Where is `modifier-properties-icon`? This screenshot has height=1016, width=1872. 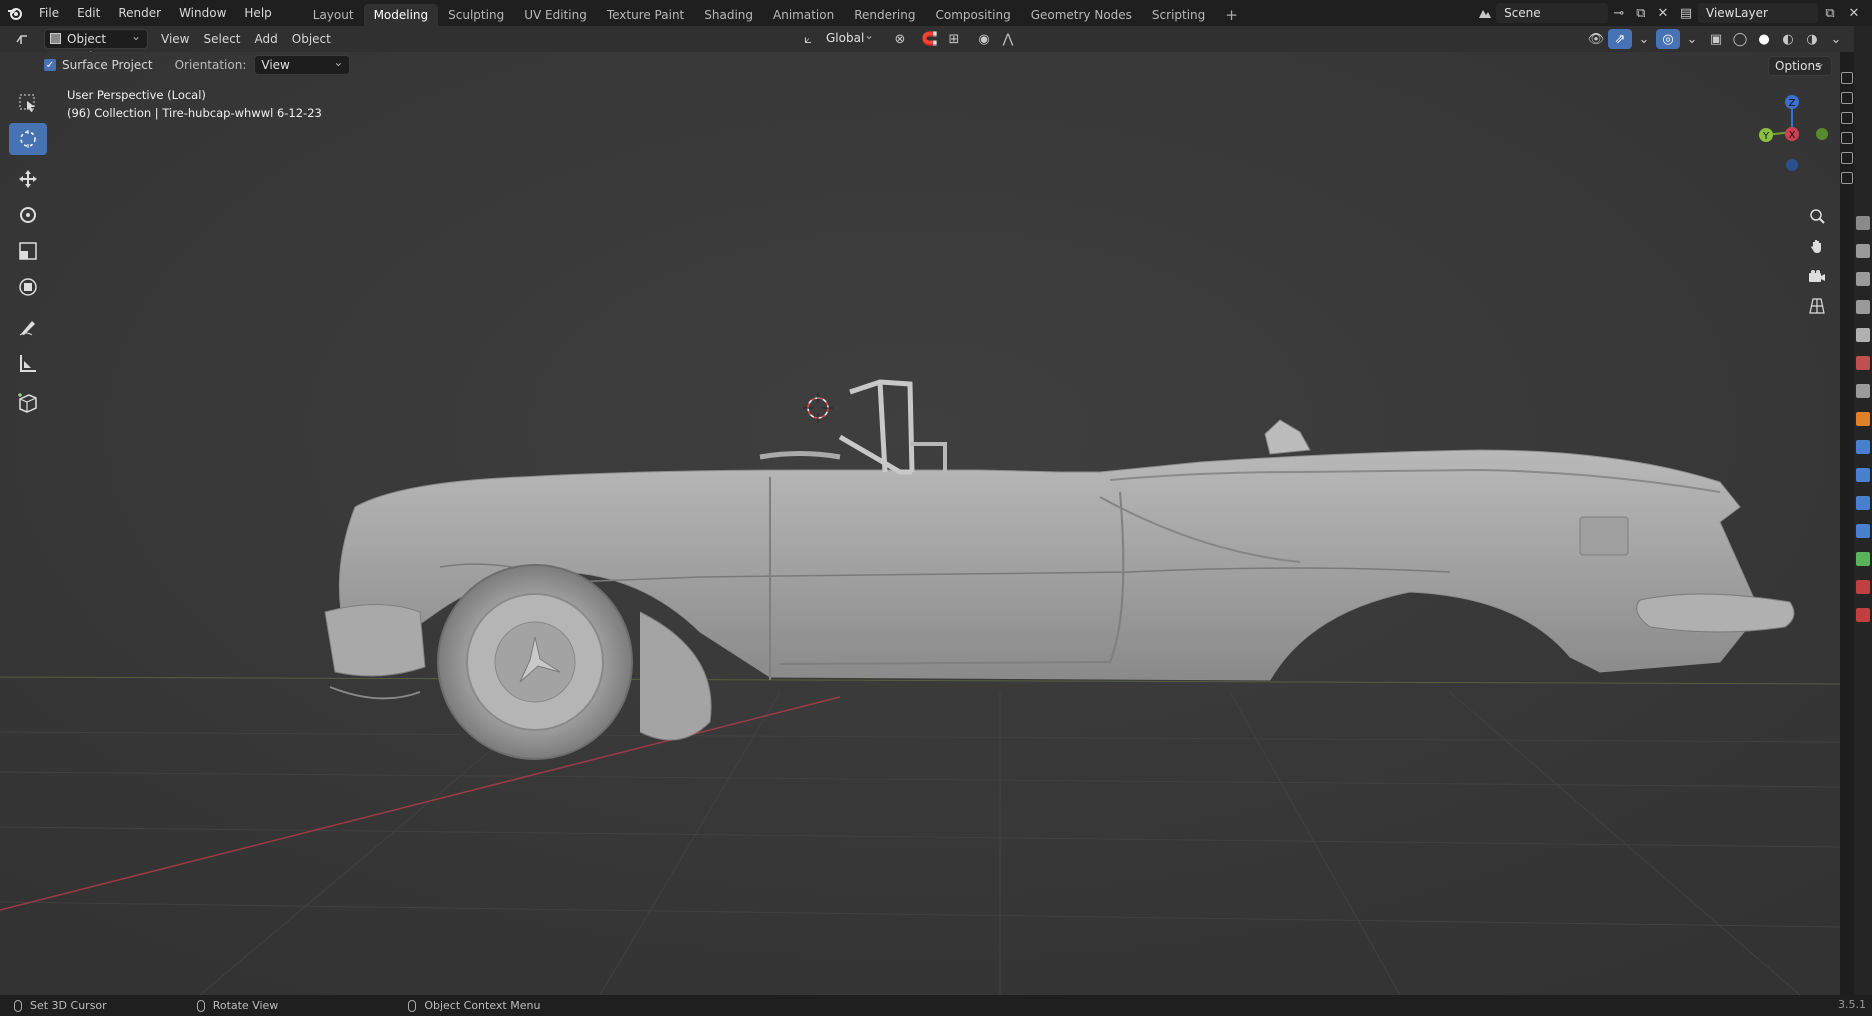 modifier-properties-icon is located at coordinates (1863, 447).